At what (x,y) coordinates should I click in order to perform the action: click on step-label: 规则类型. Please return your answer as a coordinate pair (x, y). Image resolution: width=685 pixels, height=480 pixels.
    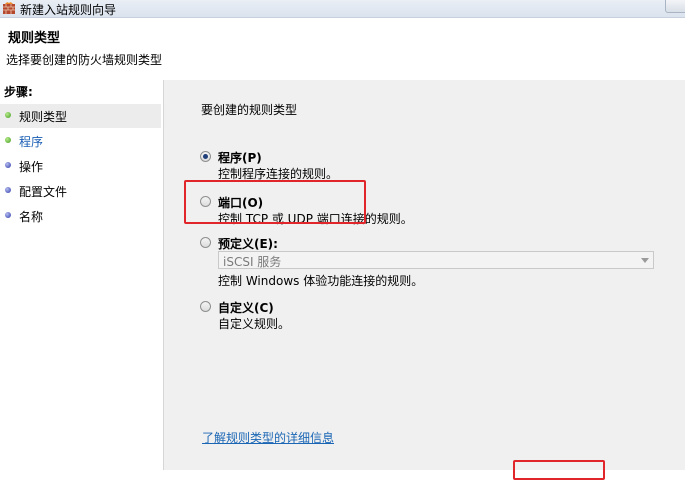
    Looking at the image, I should click on (43, 117).